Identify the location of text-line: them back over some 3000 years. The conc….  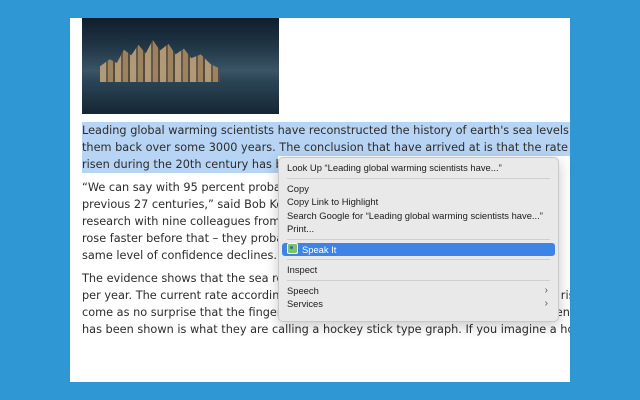
(326, 147).